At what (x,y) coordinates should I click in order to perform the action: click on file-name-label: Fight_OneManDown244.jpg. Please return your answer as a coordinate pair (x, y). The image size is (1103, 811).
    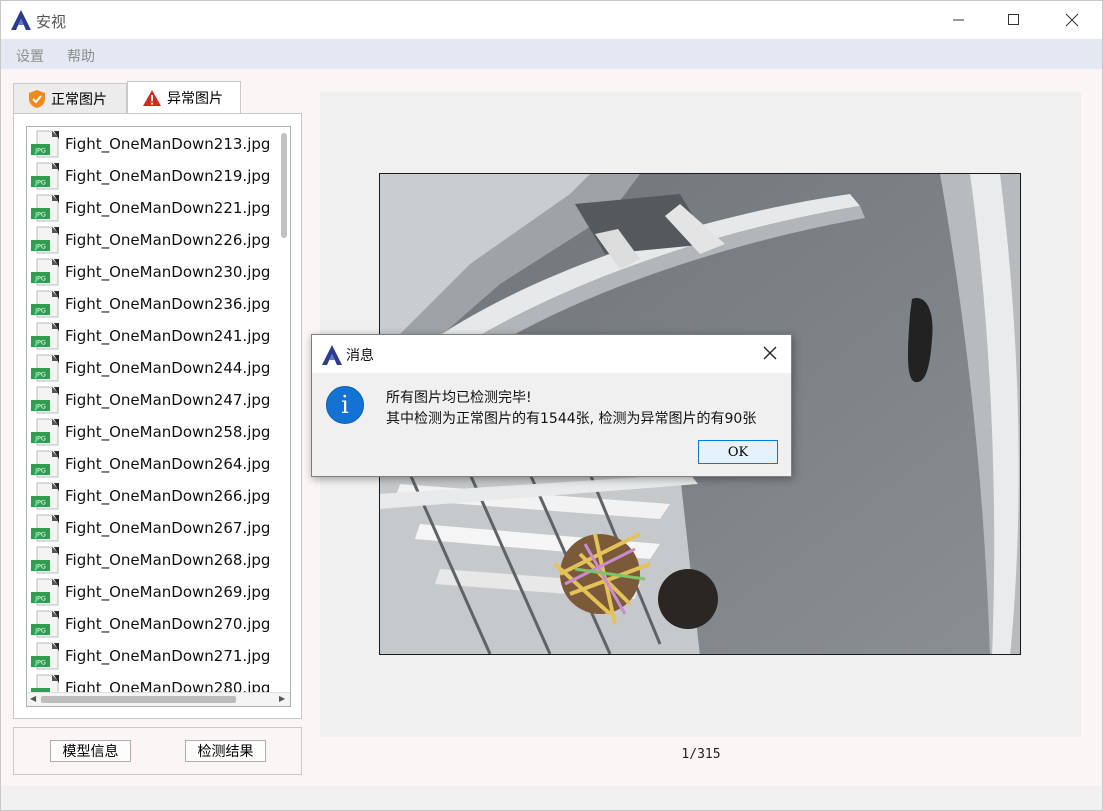
    Looking at the image, I should click on (168, 368).